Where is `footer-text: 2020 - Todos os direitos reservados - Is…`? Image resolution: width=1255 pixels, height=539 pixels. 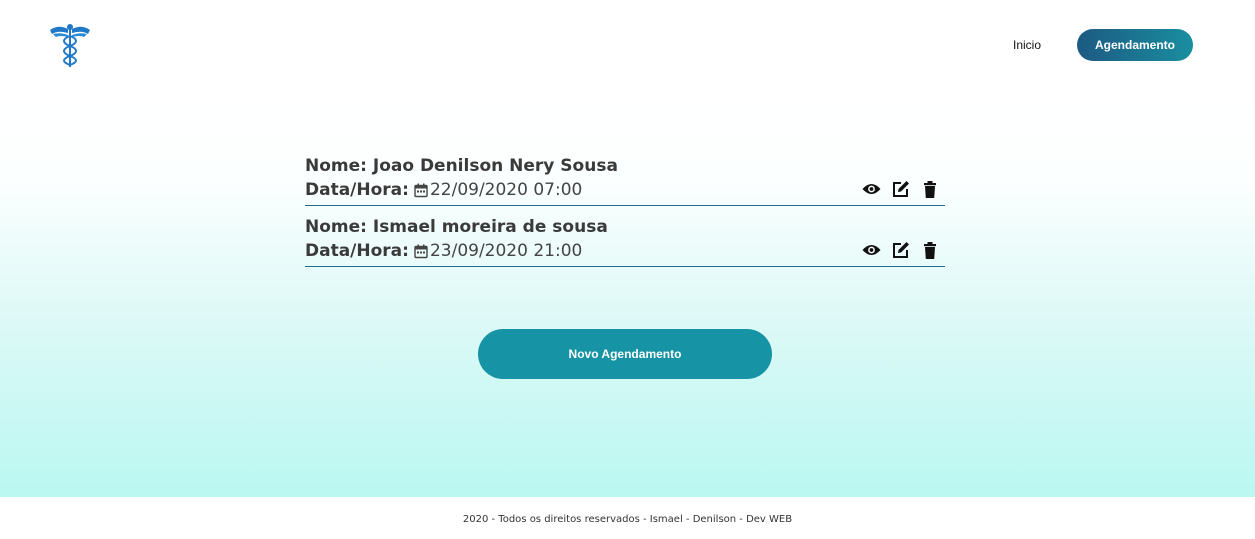 footer-text: 2020 - Todos os direitos reservados - Is… is located at coordinates (627, 519).